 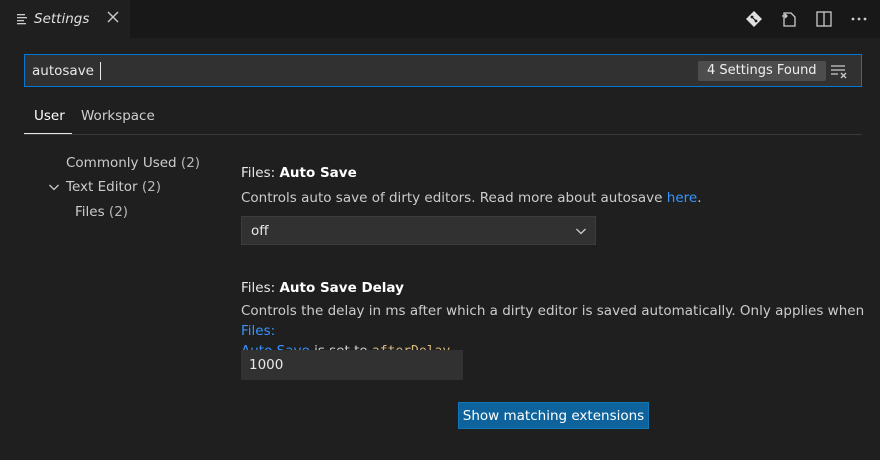 I want to click on setting-title-auto-save-delay: Files: Auto Save Delay, so click(x=322, y=288).